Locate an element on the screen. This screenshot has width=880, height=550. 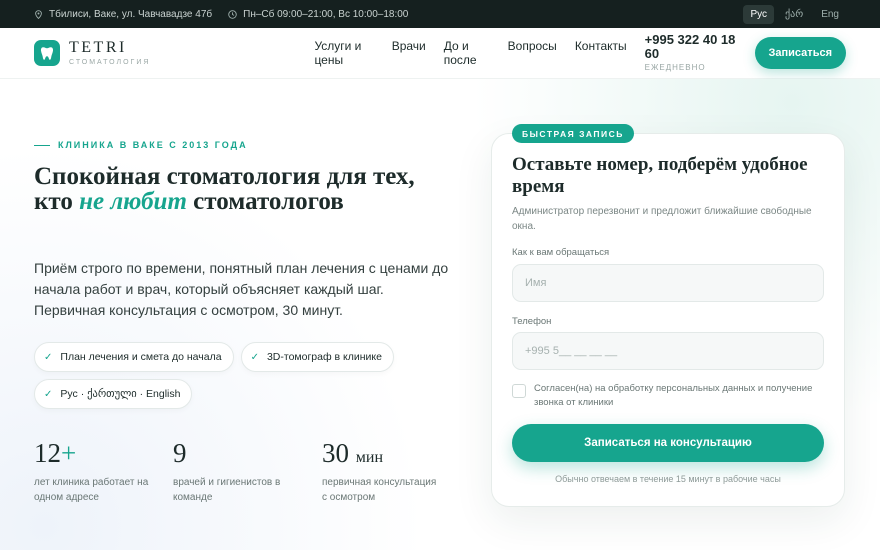
logo-name: TETRI is located at coordinates (98, 47).